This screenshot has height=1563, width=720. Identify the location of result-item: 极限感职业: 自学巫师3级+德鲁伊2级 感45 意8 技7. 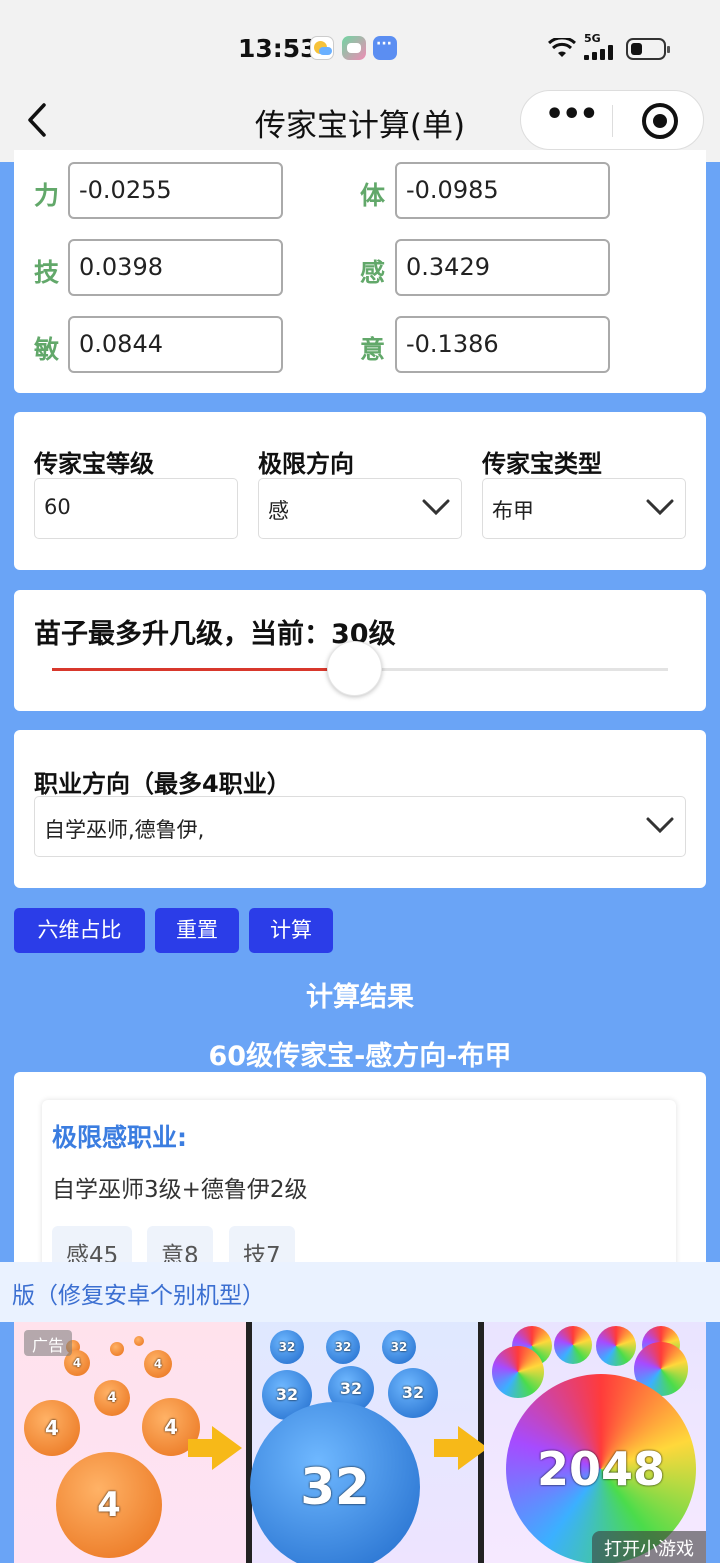
(359, 1190).